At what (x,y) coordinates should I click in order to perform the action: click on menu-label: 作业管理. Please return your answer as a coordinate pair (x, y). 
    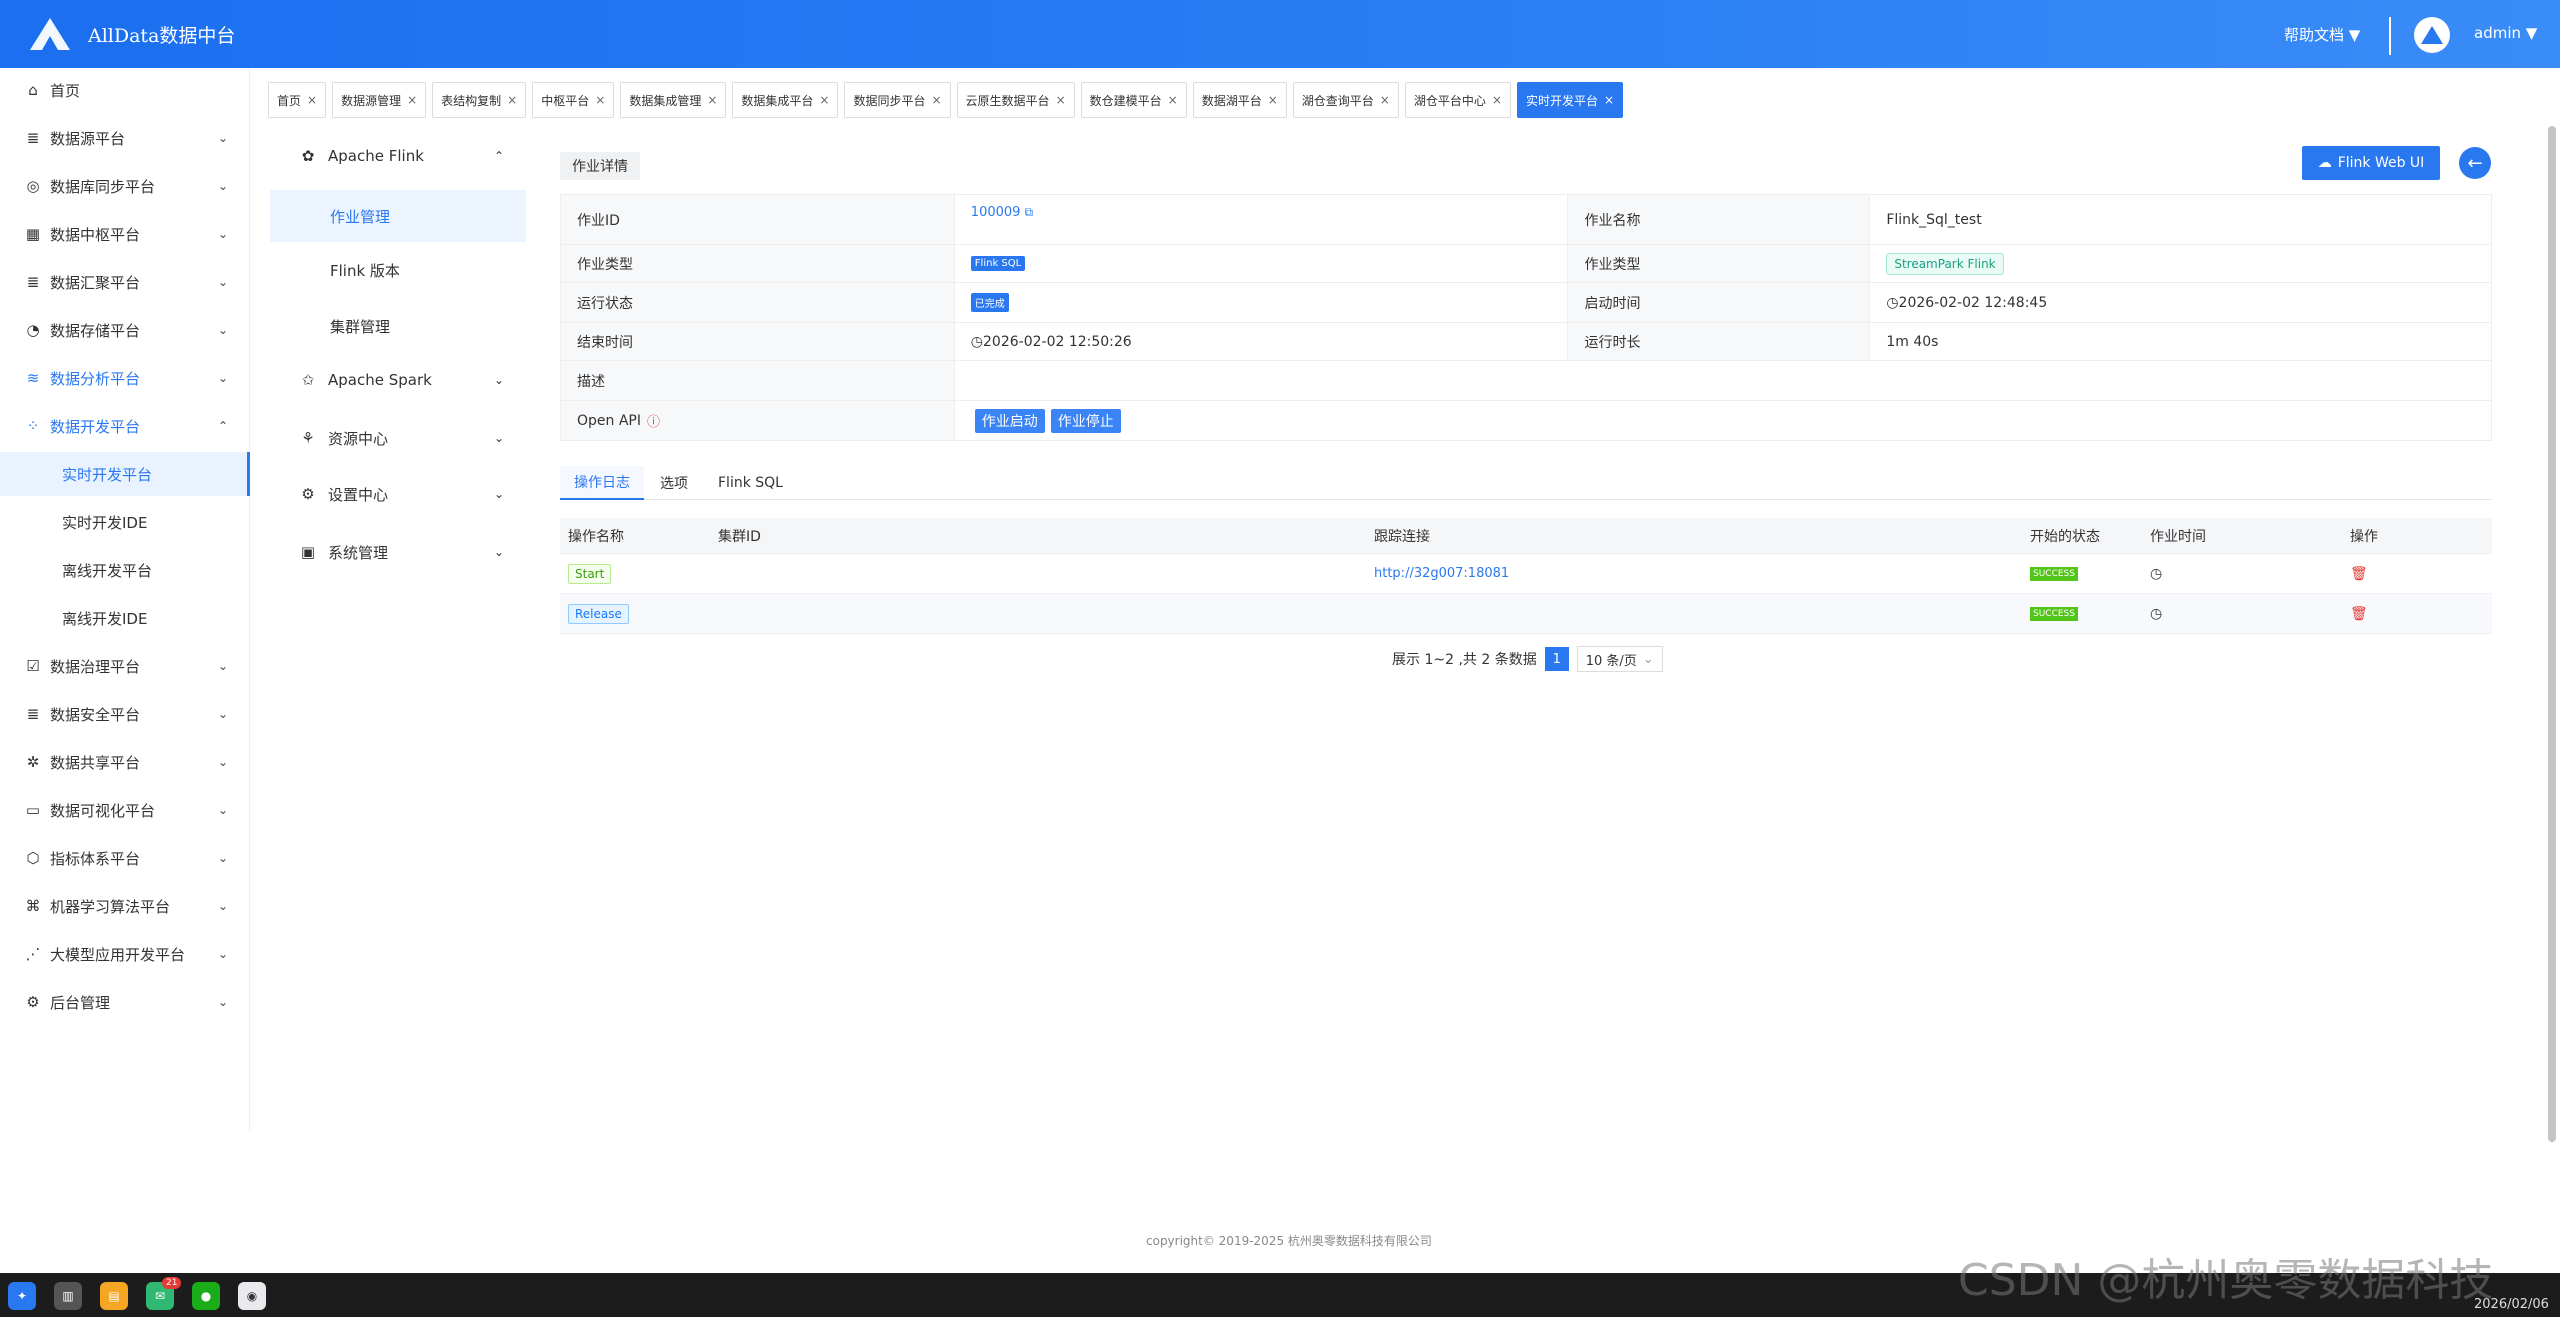
    Looking at the image, I should click on (360, 216).